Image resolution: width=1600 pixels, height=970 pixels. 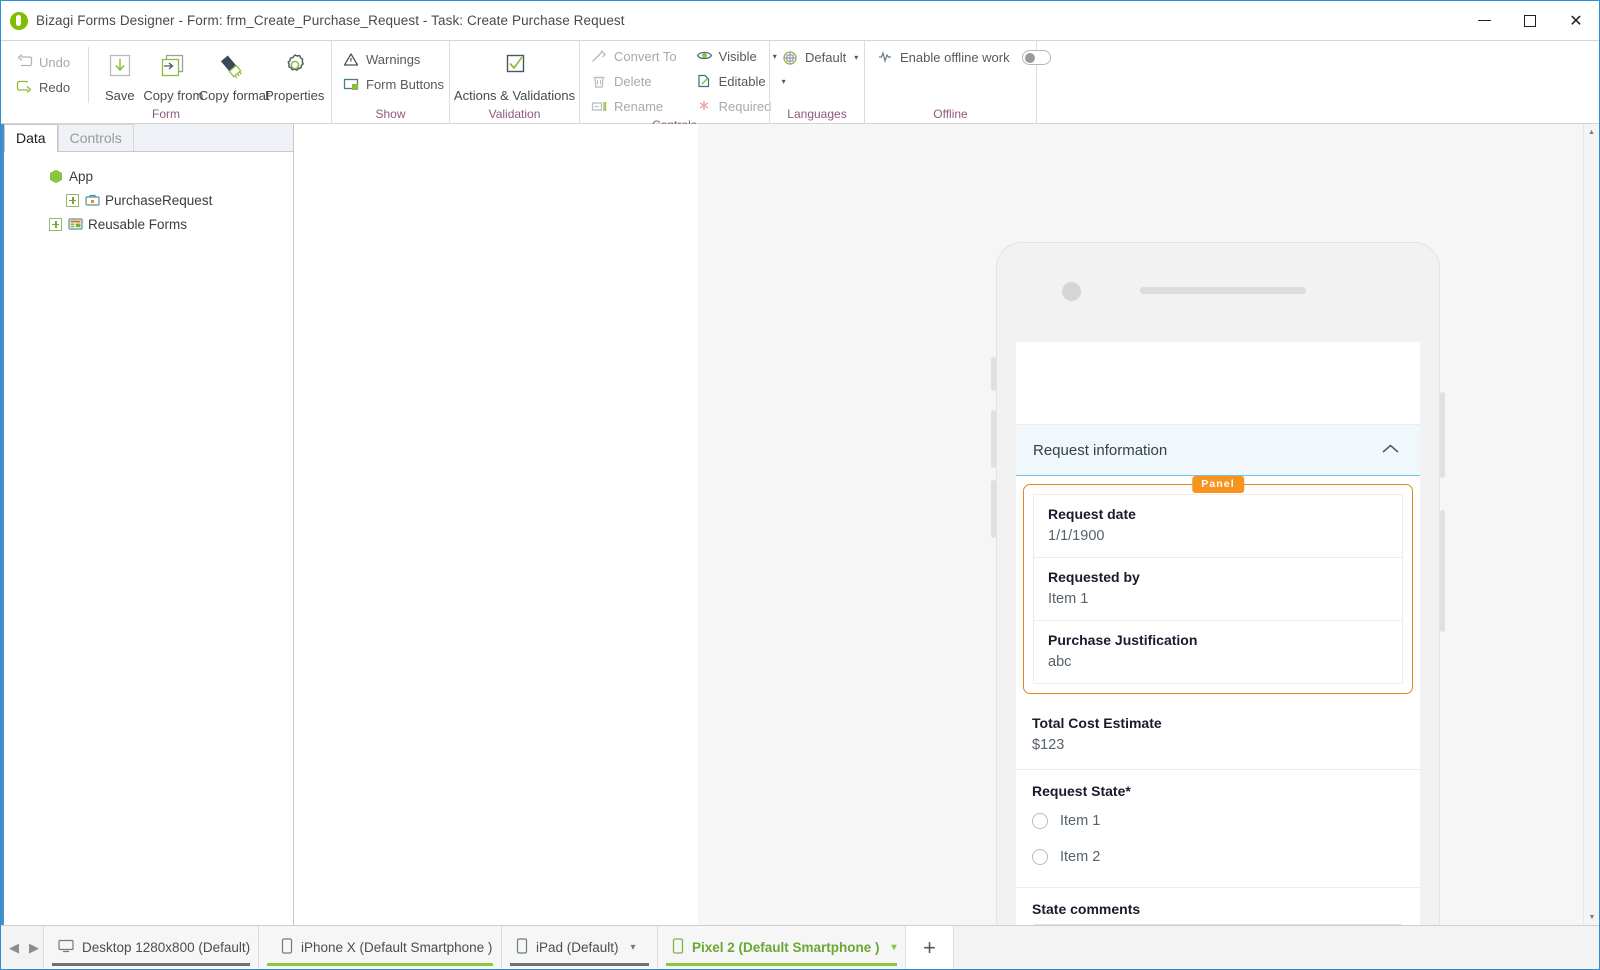 I want to click on copy-from-icon, so click(x=173, y=67).